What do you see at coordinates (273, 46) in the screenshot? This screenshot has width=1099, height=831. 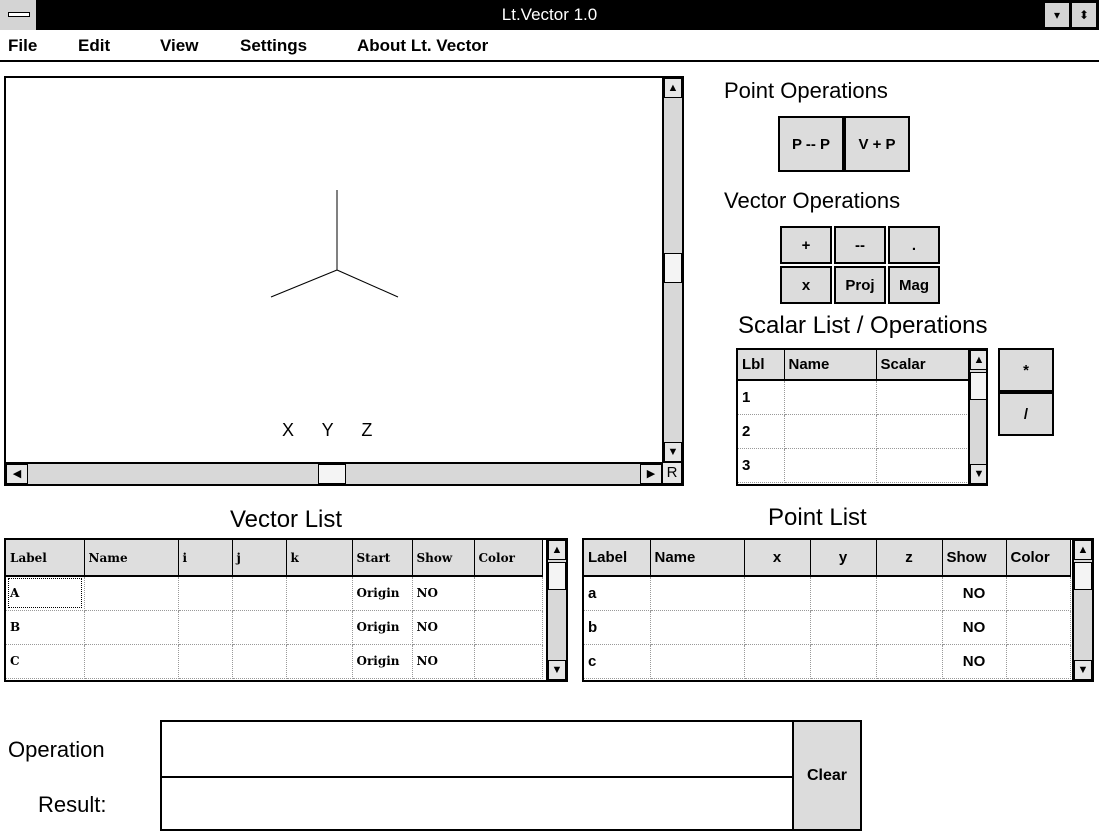 I see `menu-settings: Settings` at bounding box center [273, 46].